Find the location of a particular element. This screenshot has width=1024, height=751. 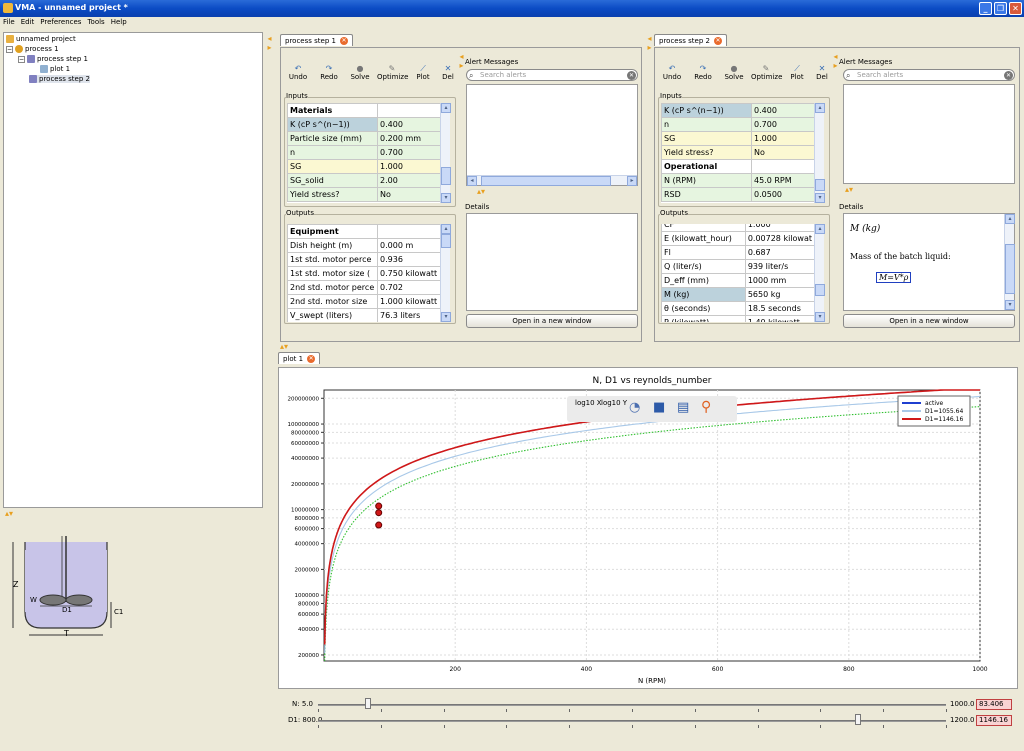

table-row: D_eff (mm) 1000 mm is located at coordinates (738, 280).